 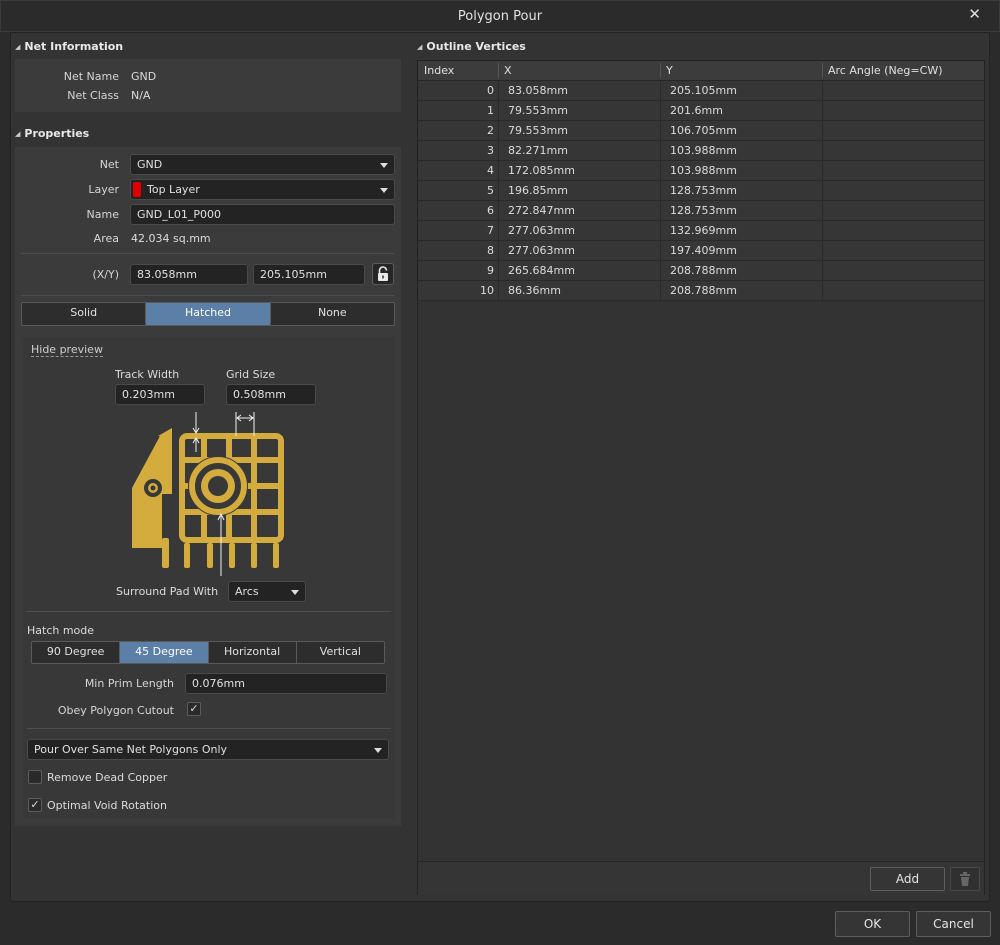 I want to click on table-row: 4 172.085mm 103.988mm, so click(x=701, y=171).